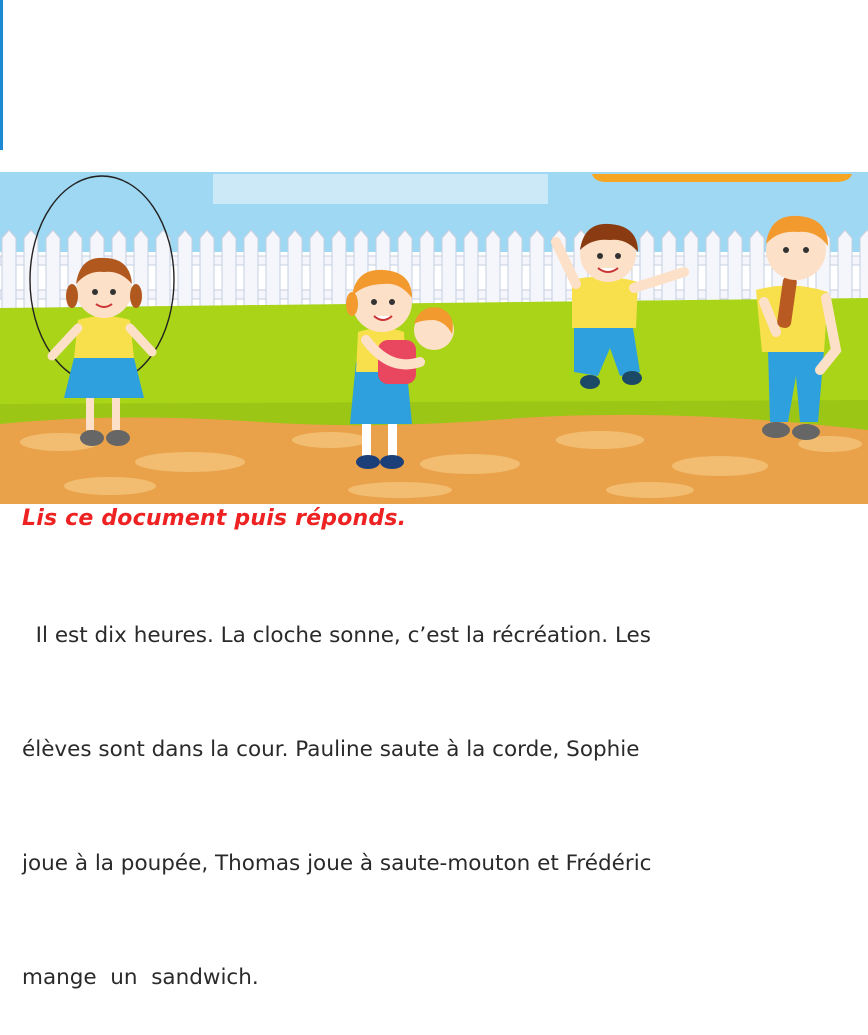 Image resolution: width=868 pixels, height=1035 pixels. What do you see at coordinates (214, 518) in the screenshot?
I see `instruction-heading: Lis ce document puis réponds.` at bounding box center [214, 518].